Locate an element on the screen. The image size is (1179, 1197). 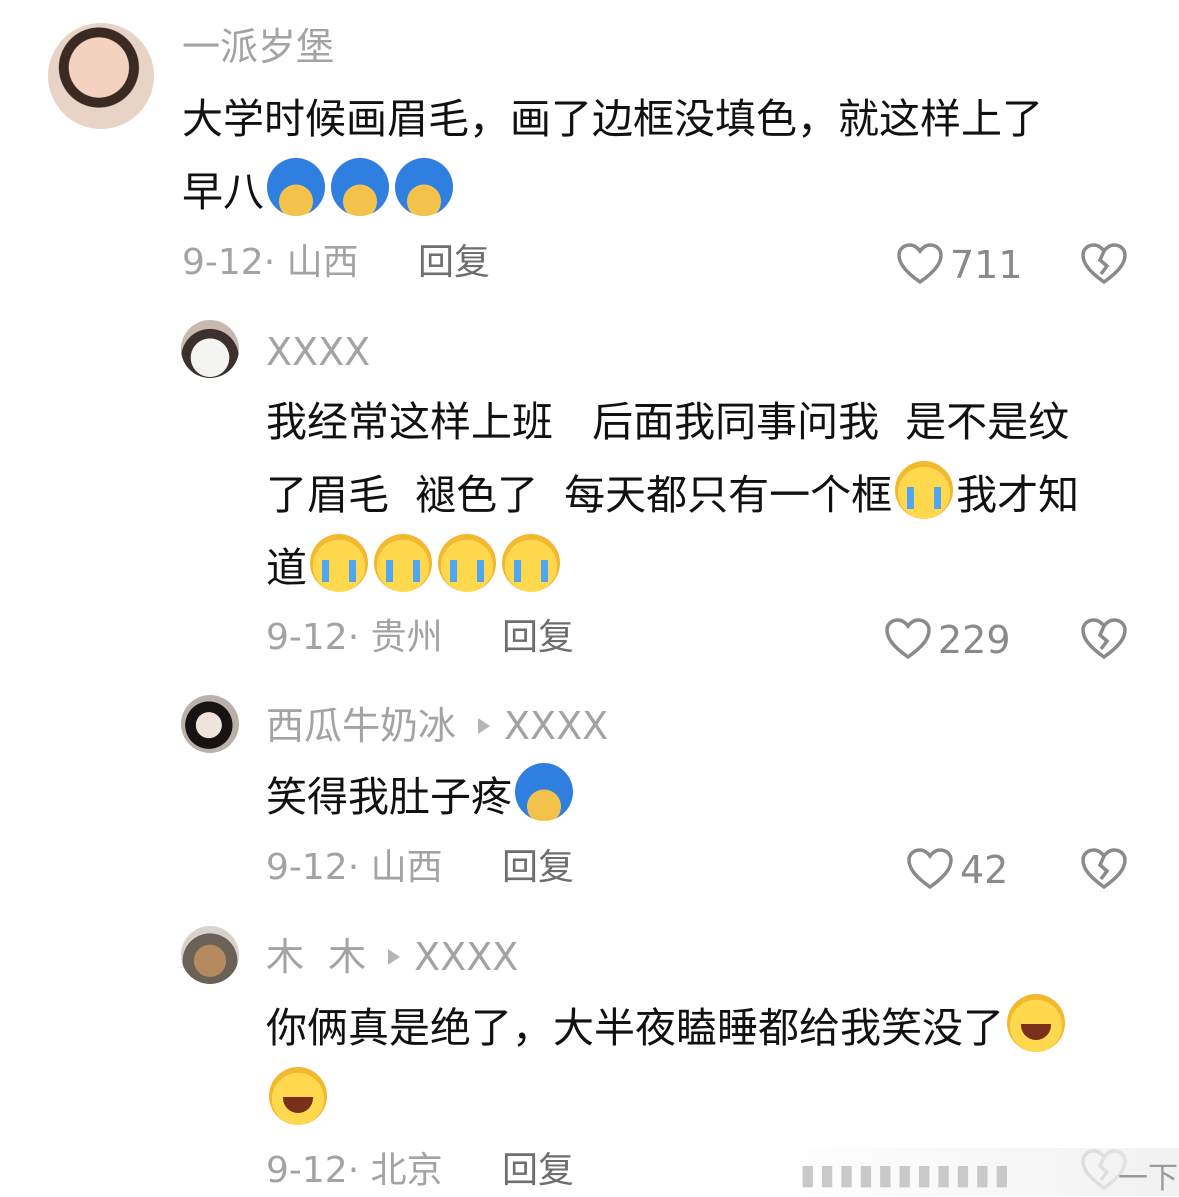
username: 西瓜牛奶冰 is located at coordinates (361, 726).